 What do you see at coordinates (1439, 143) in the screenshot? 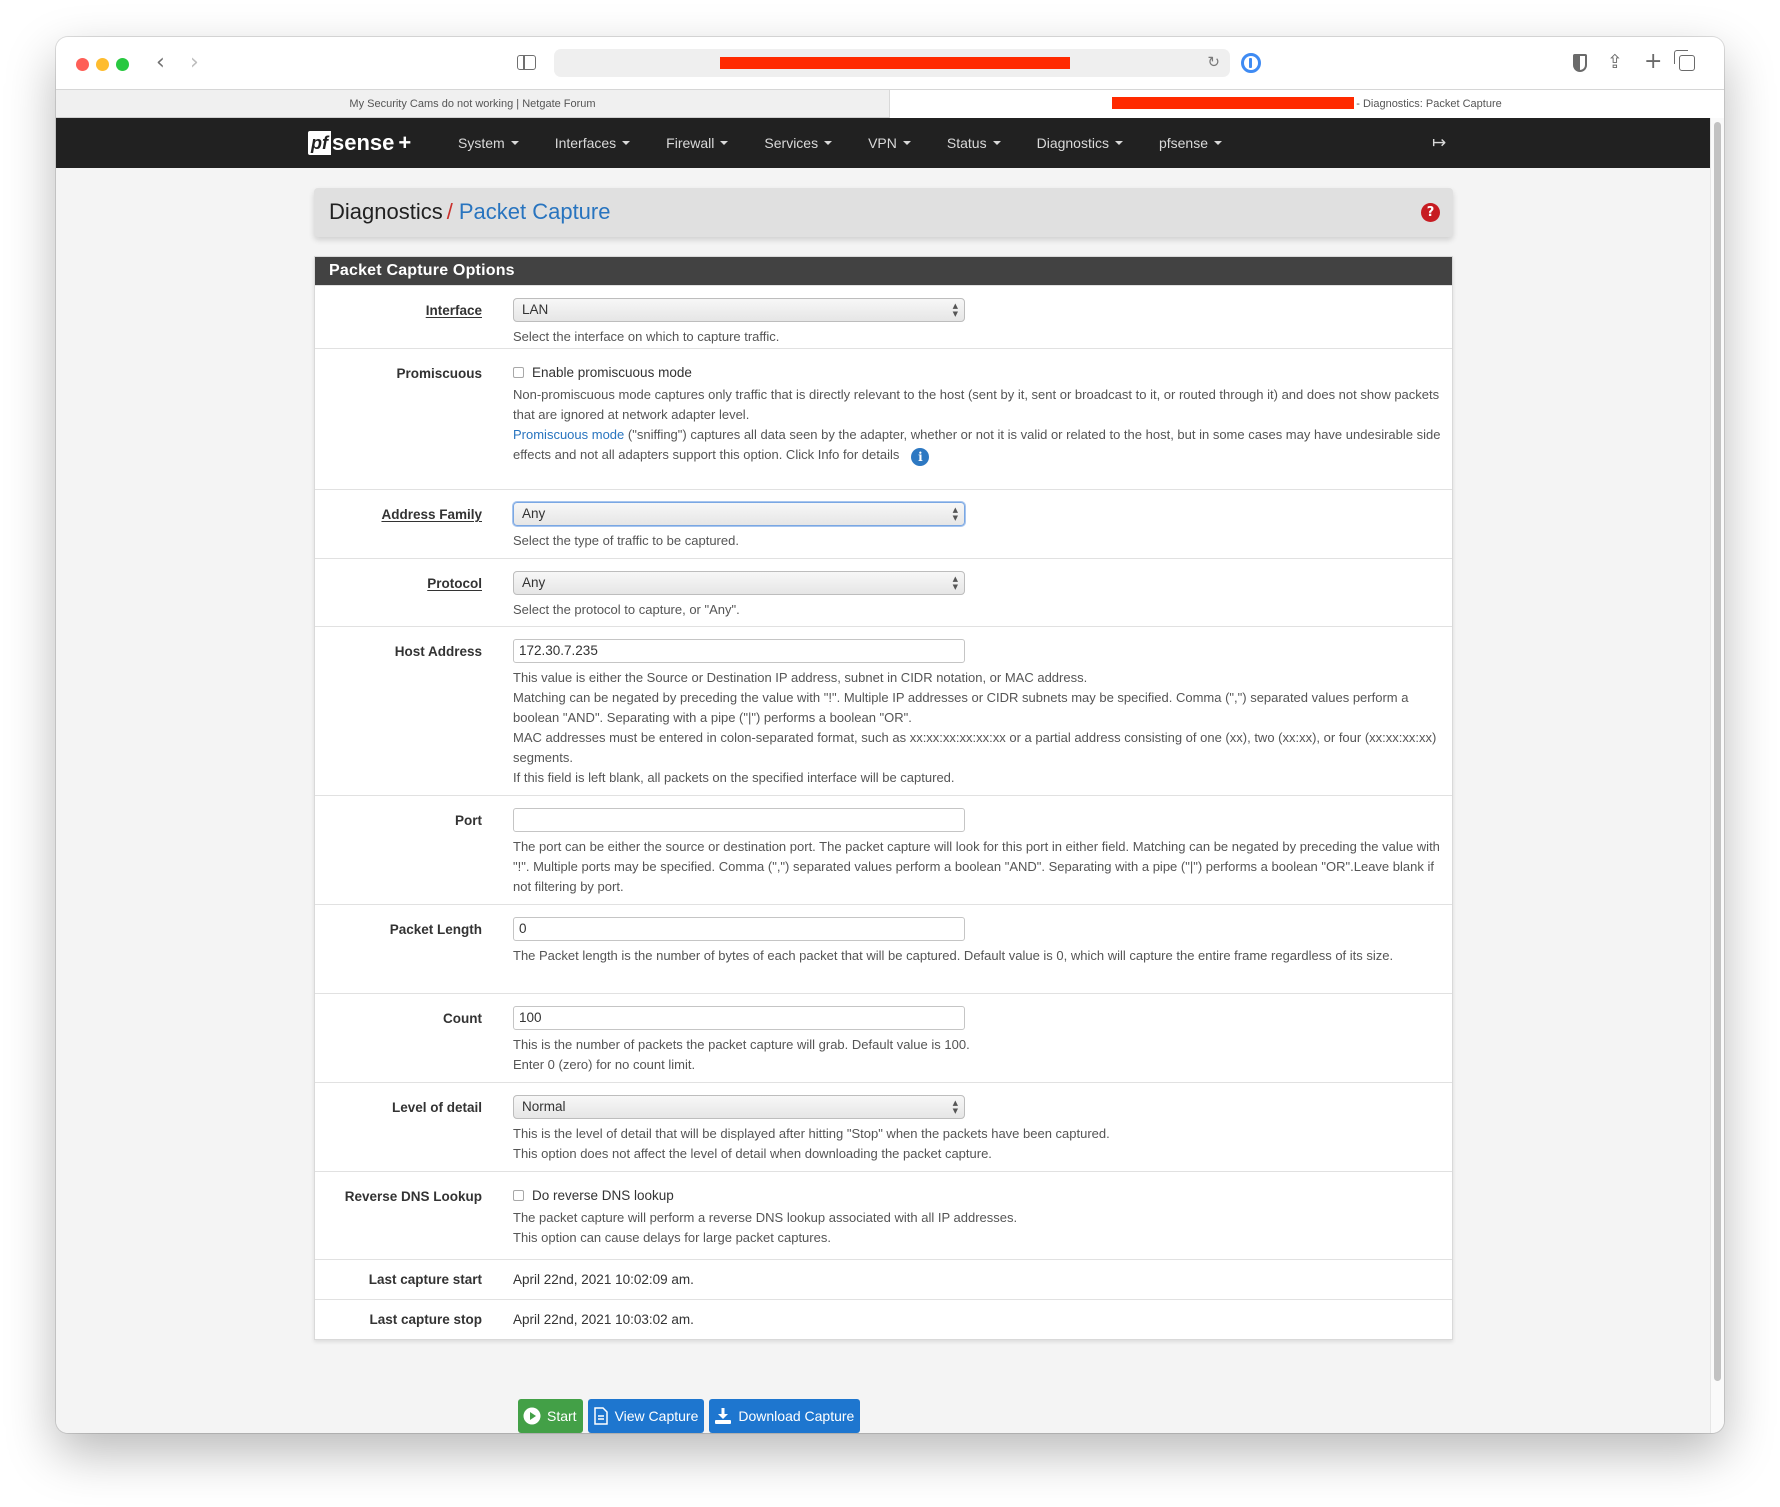
I see `logout-icon: ↦` at bounding box center [1439, 143].